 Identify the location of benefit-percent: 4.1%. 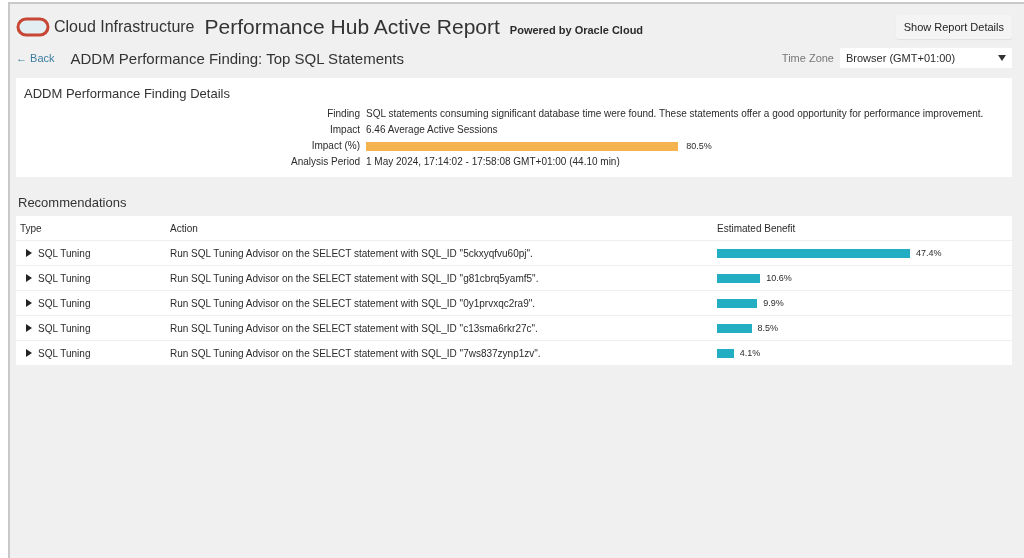
(750, 353).